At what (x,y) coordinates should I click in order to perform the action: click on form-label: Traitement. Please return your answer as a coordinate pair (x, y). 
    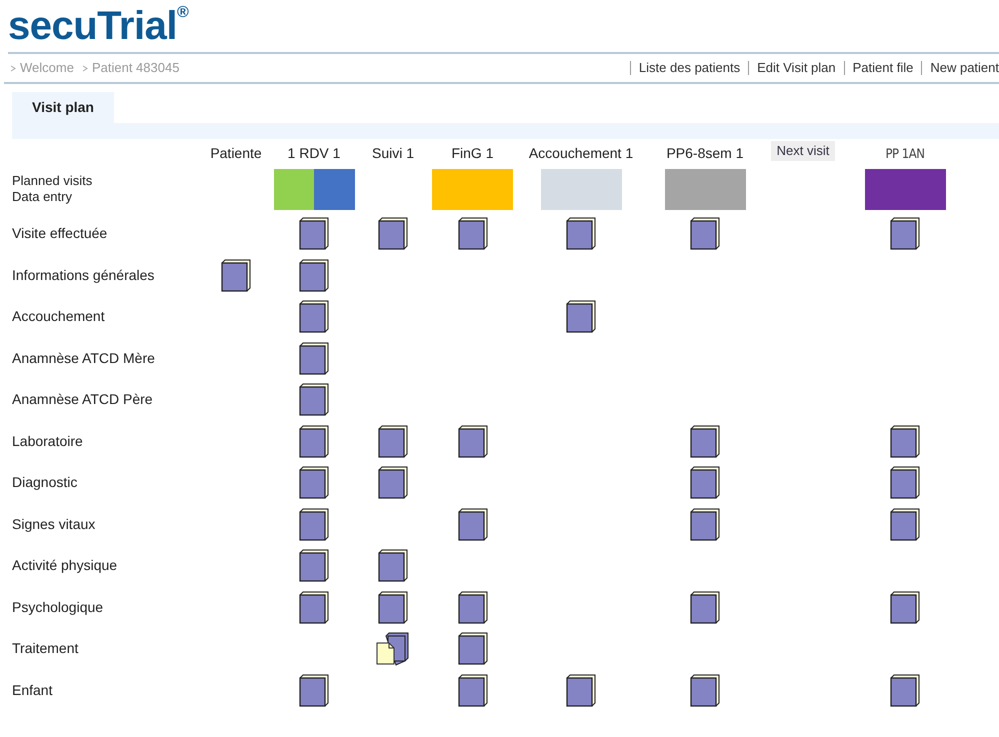
    Looking at the image, I should click on (45, 648).